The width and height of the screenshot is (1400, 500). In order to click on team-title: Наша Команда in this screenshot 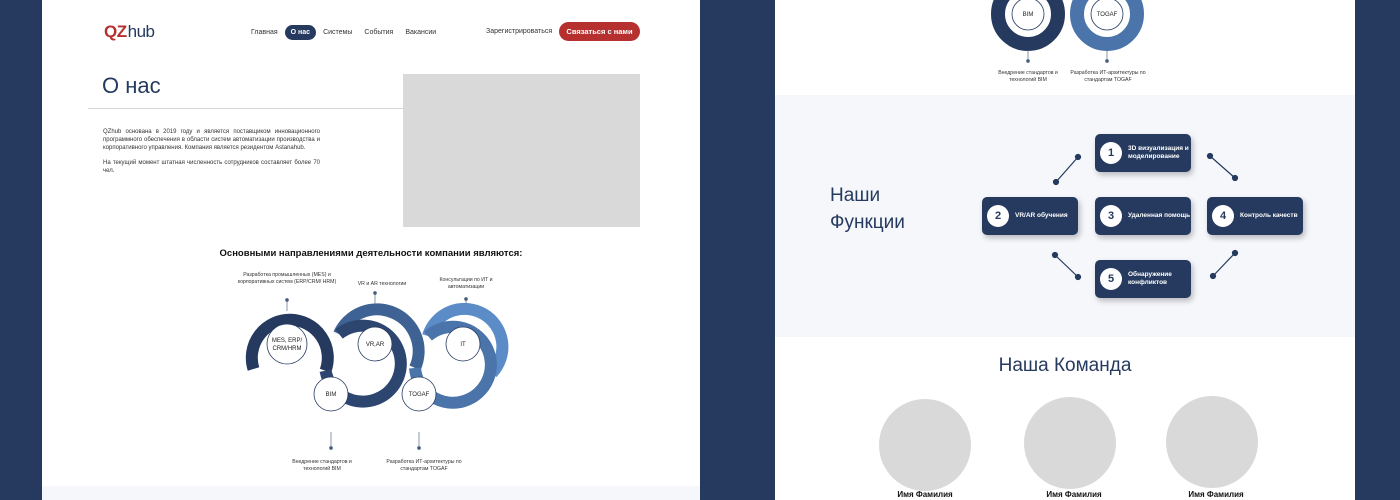, I will do `click(1065, 365)`.